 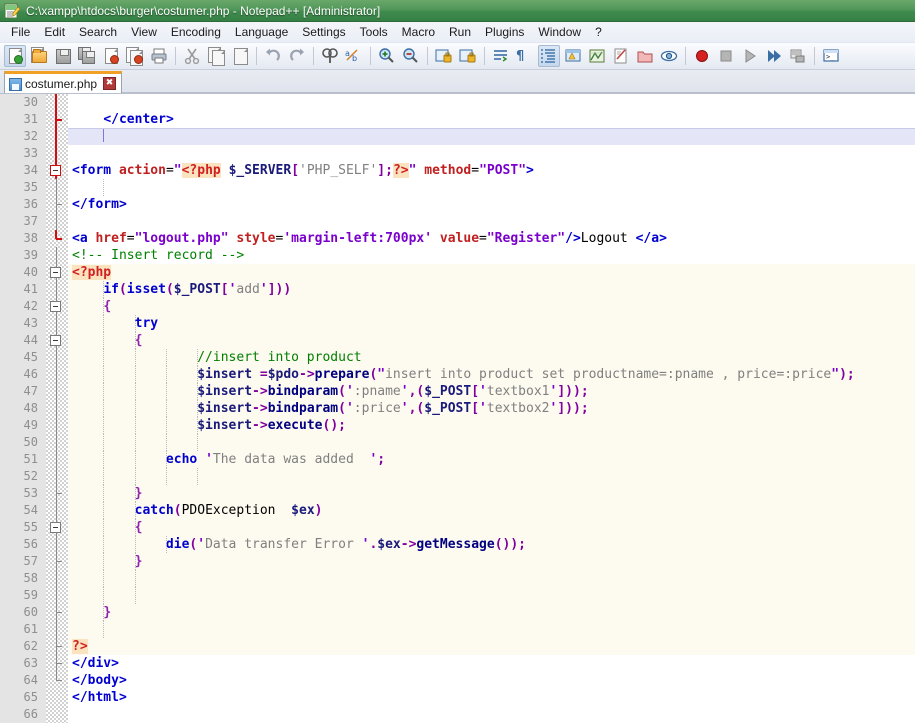 I want to click on monitoring-icon, so click(x=669, y=56).